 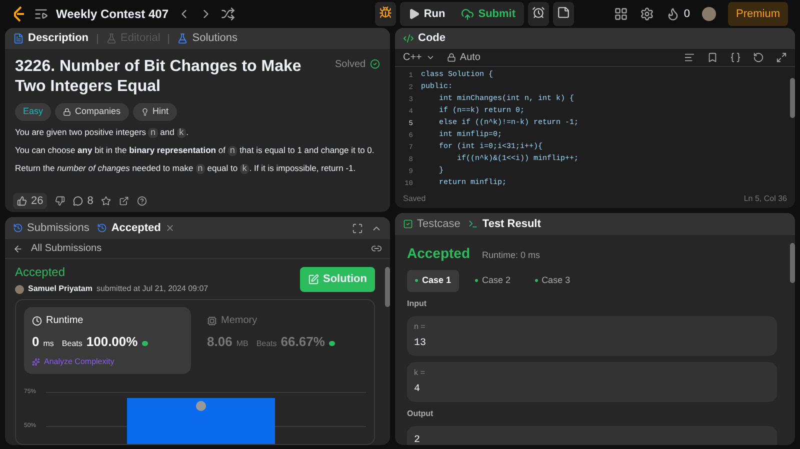 I want to click on play-icon, so click(x=414, y=14).